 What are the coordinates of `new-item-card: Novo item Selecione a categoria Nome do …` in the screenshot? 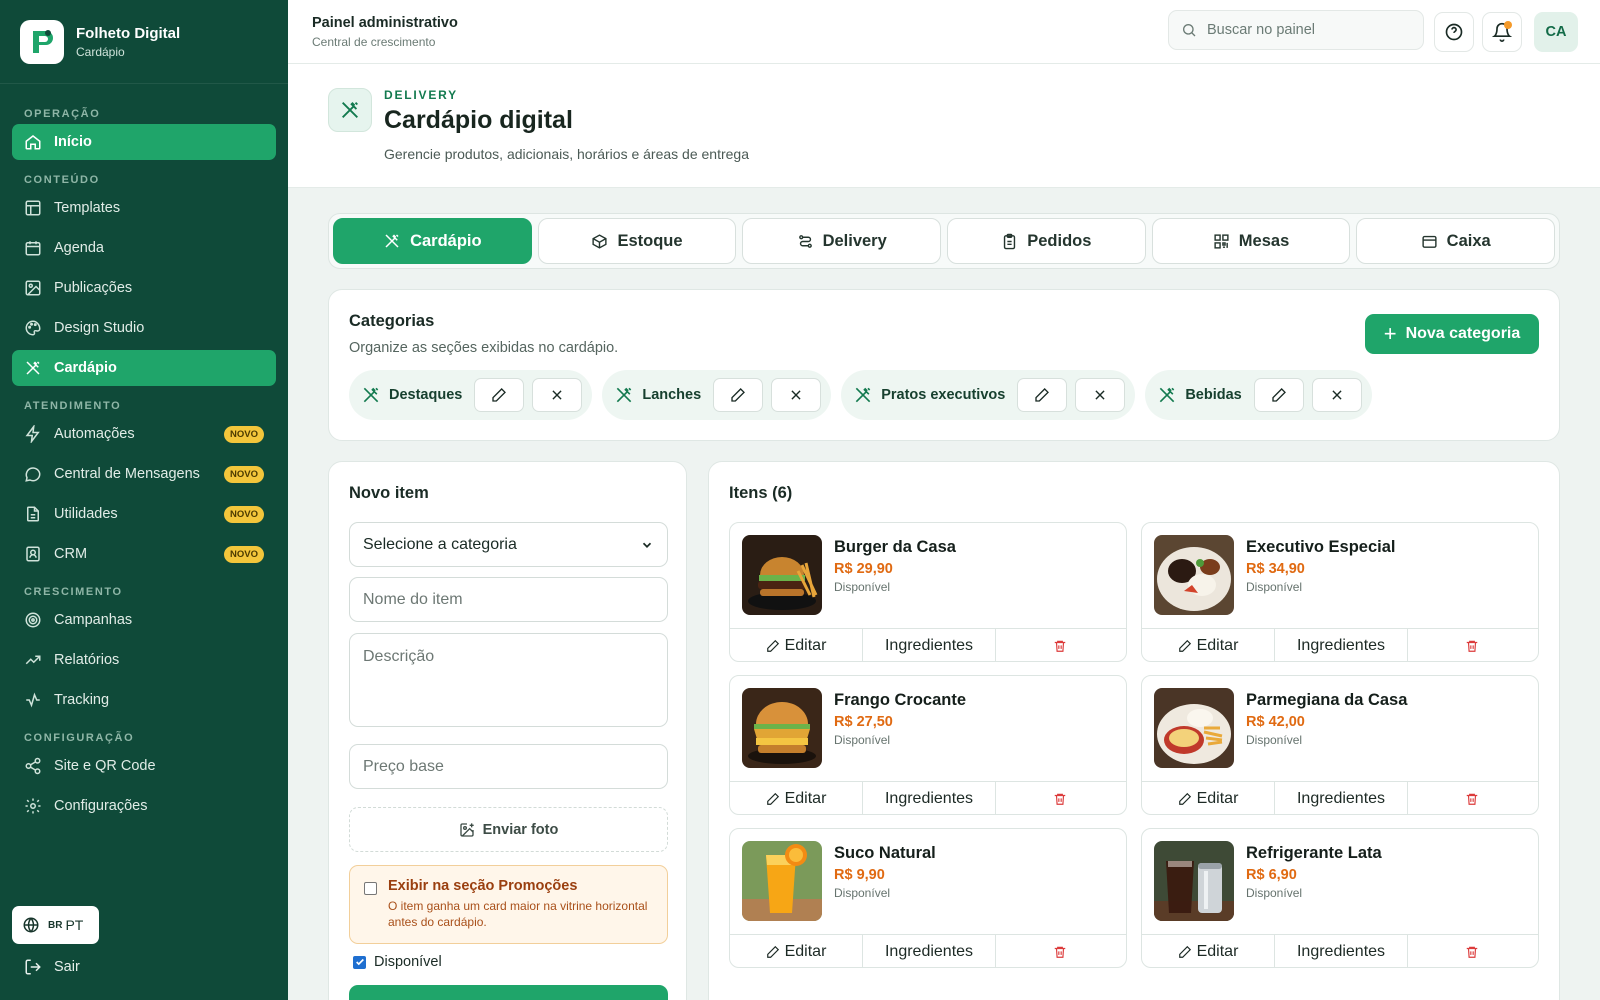 It's located at (507, 730).